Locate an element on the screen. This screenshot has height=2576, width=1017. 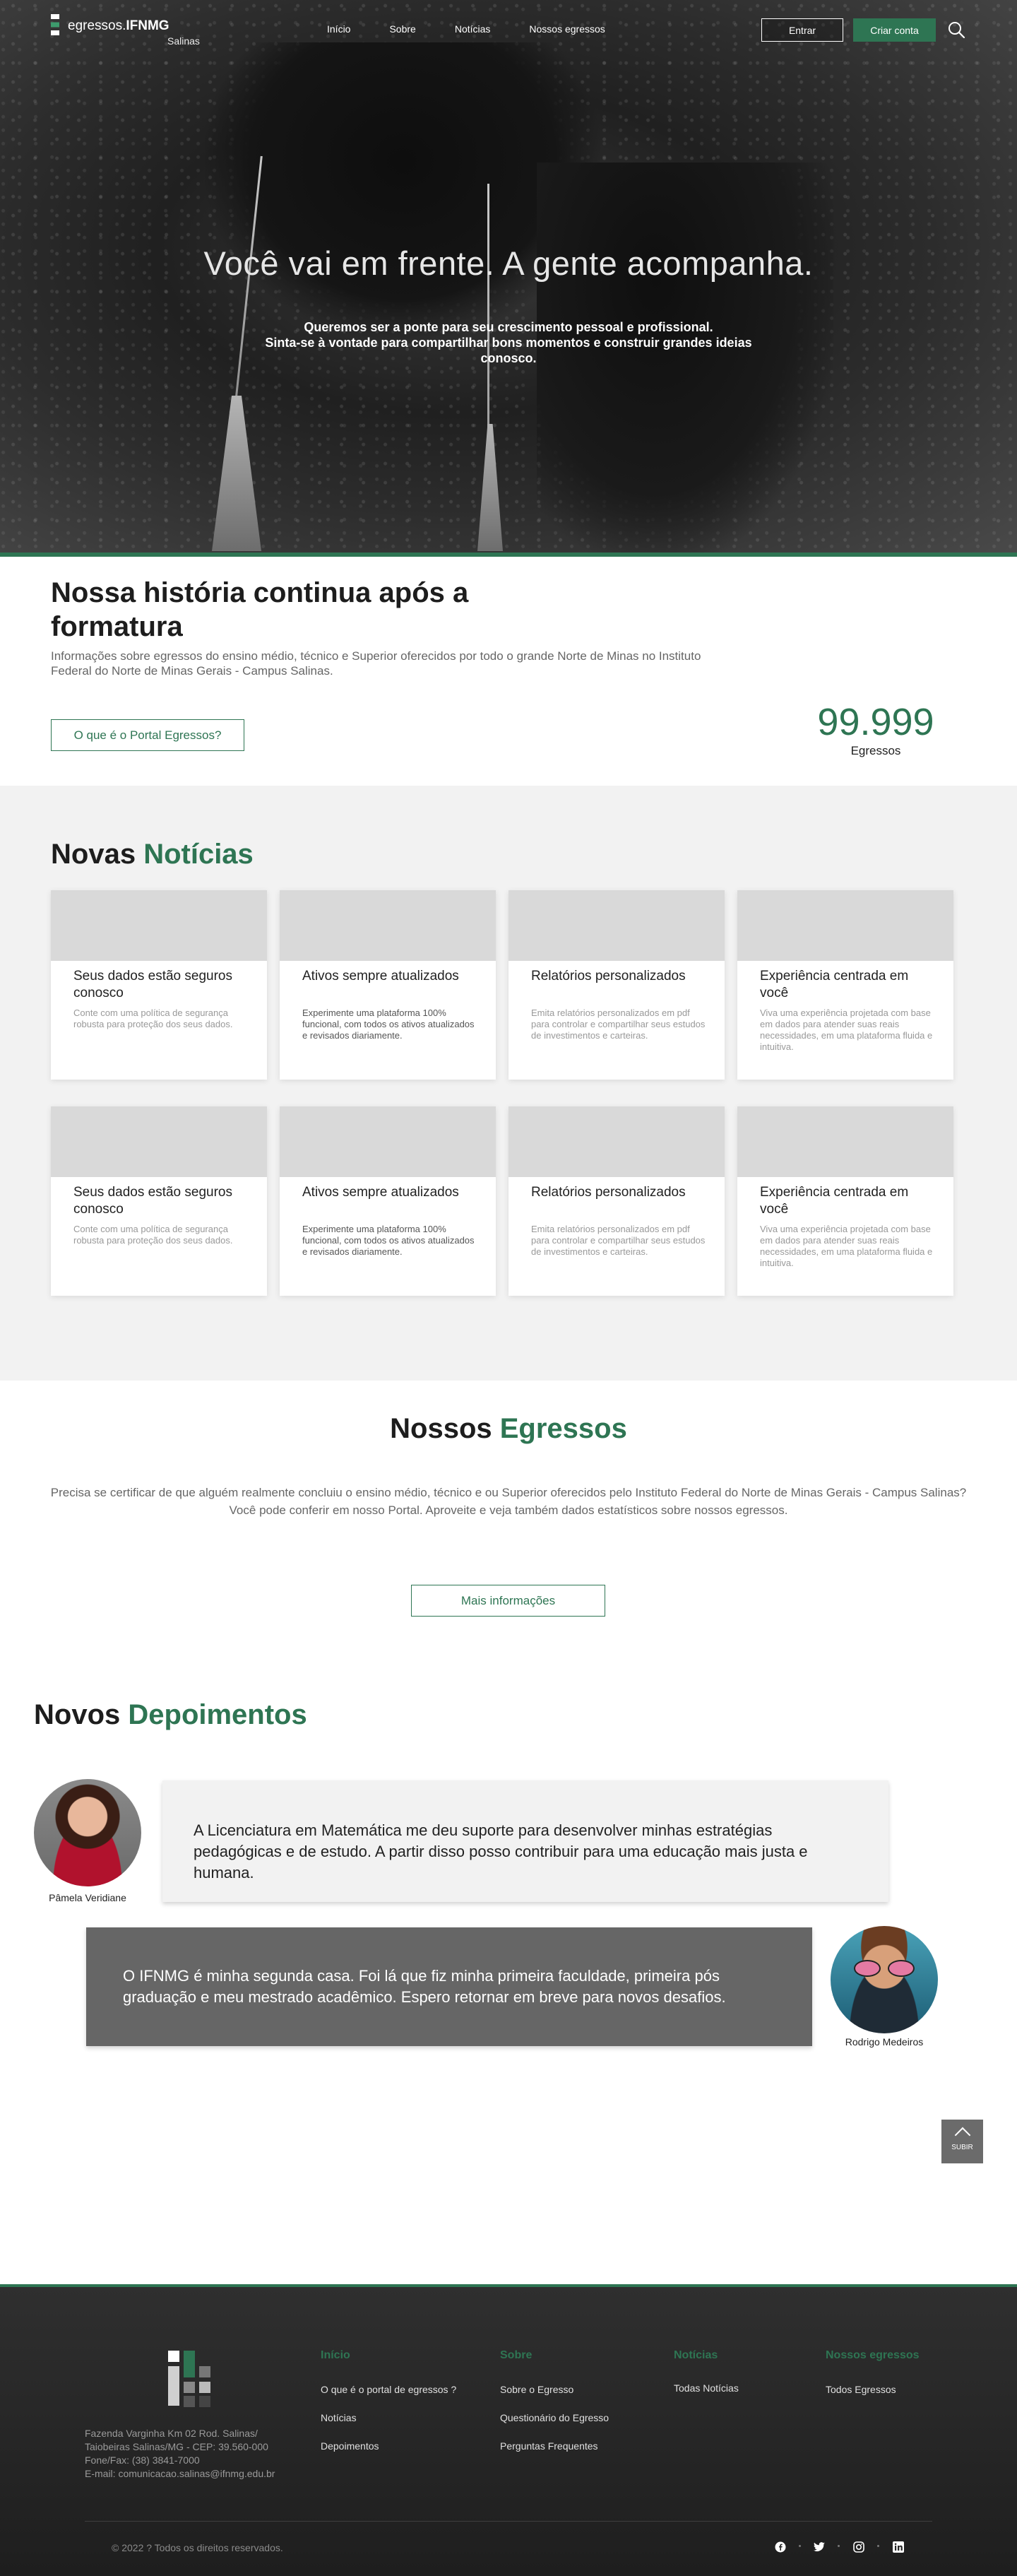
footer-phone: Fone/Fax: (38) 3841-7000 is located at coordinates (142, 2460).